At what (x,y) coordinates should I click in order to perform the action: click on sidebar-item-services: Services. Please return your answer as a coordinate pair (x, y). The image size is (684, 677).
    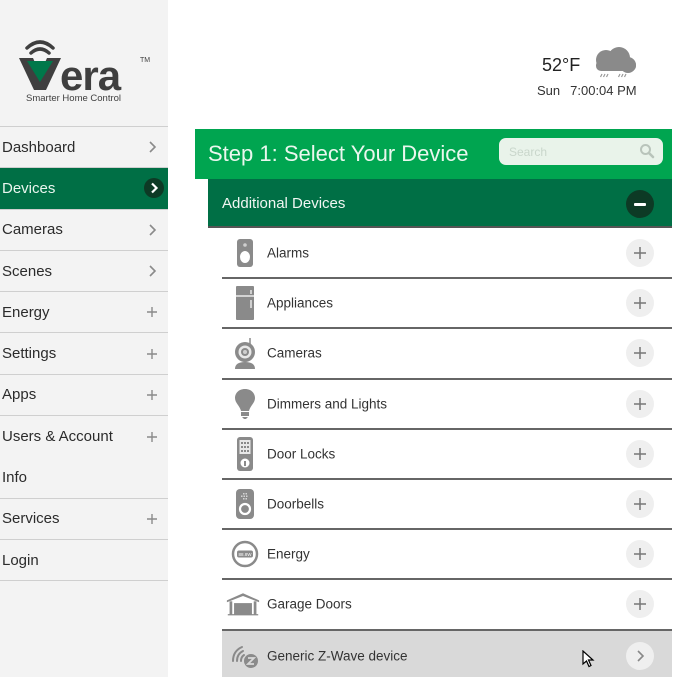
    Looking at the image, I should click on (84, 519).